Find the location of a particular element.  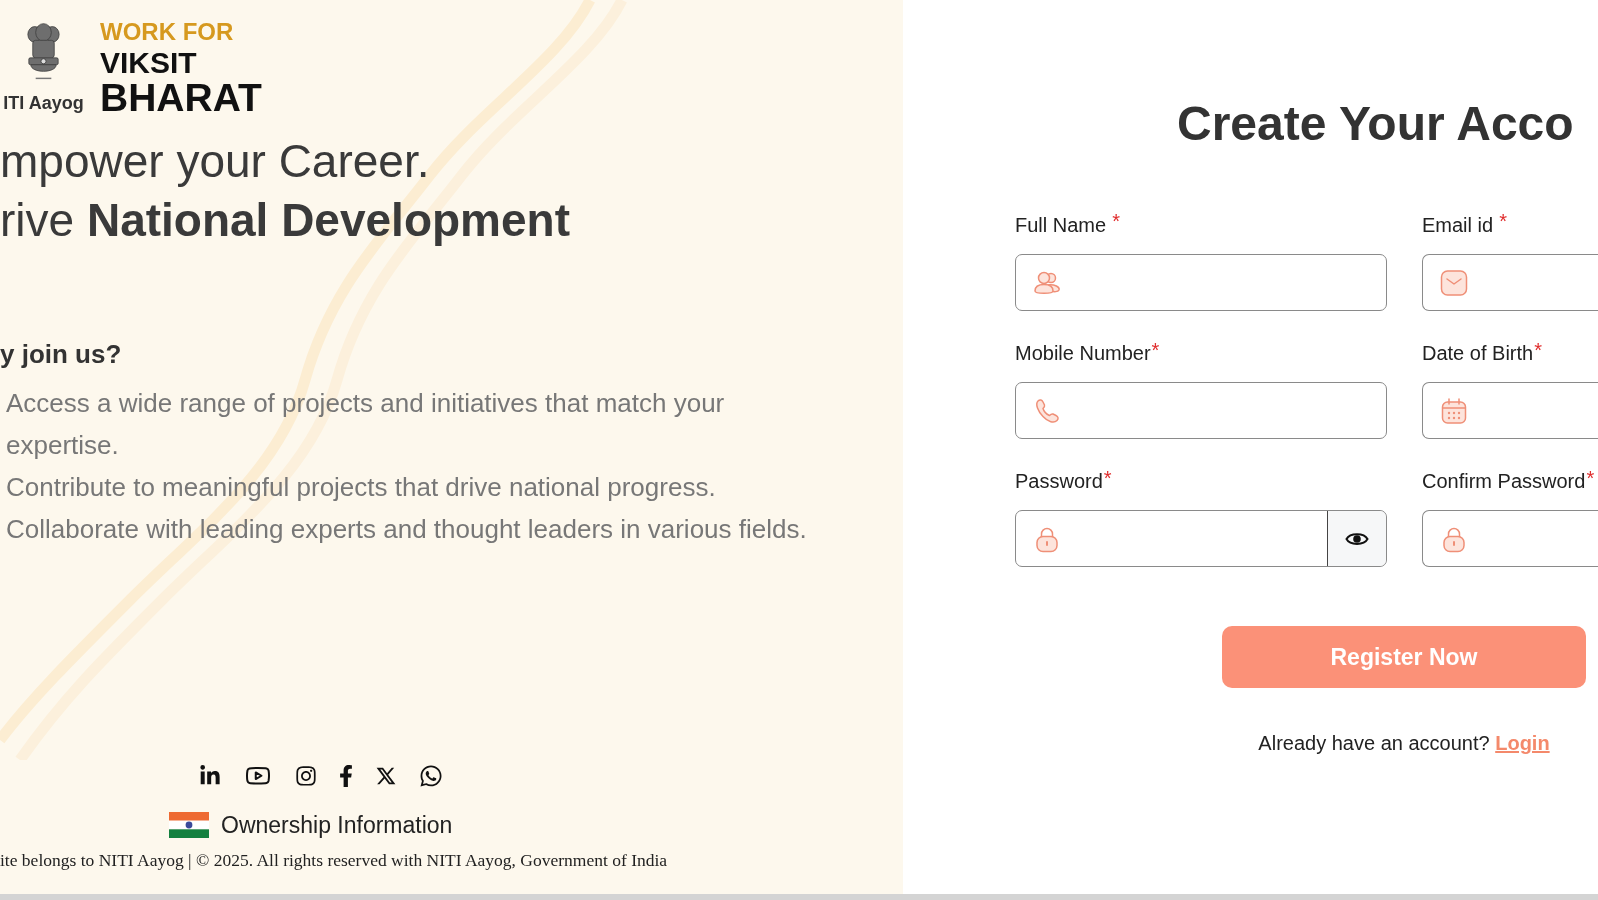

login-prompt: Already have an account? Login is located at coordinates (1404, 743).